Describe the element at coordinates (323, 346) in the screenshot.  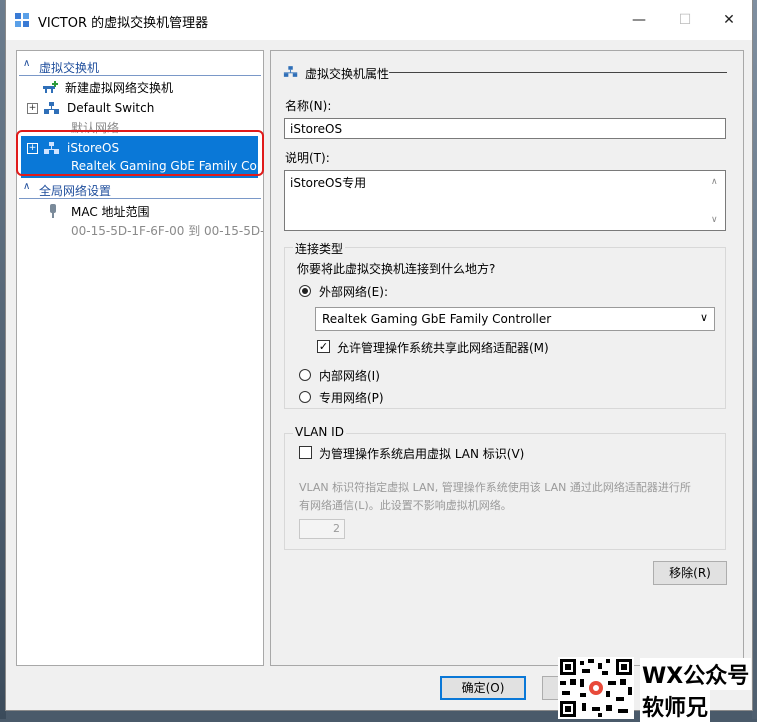
I see `allow-share-checkbox: ✓` at that location.